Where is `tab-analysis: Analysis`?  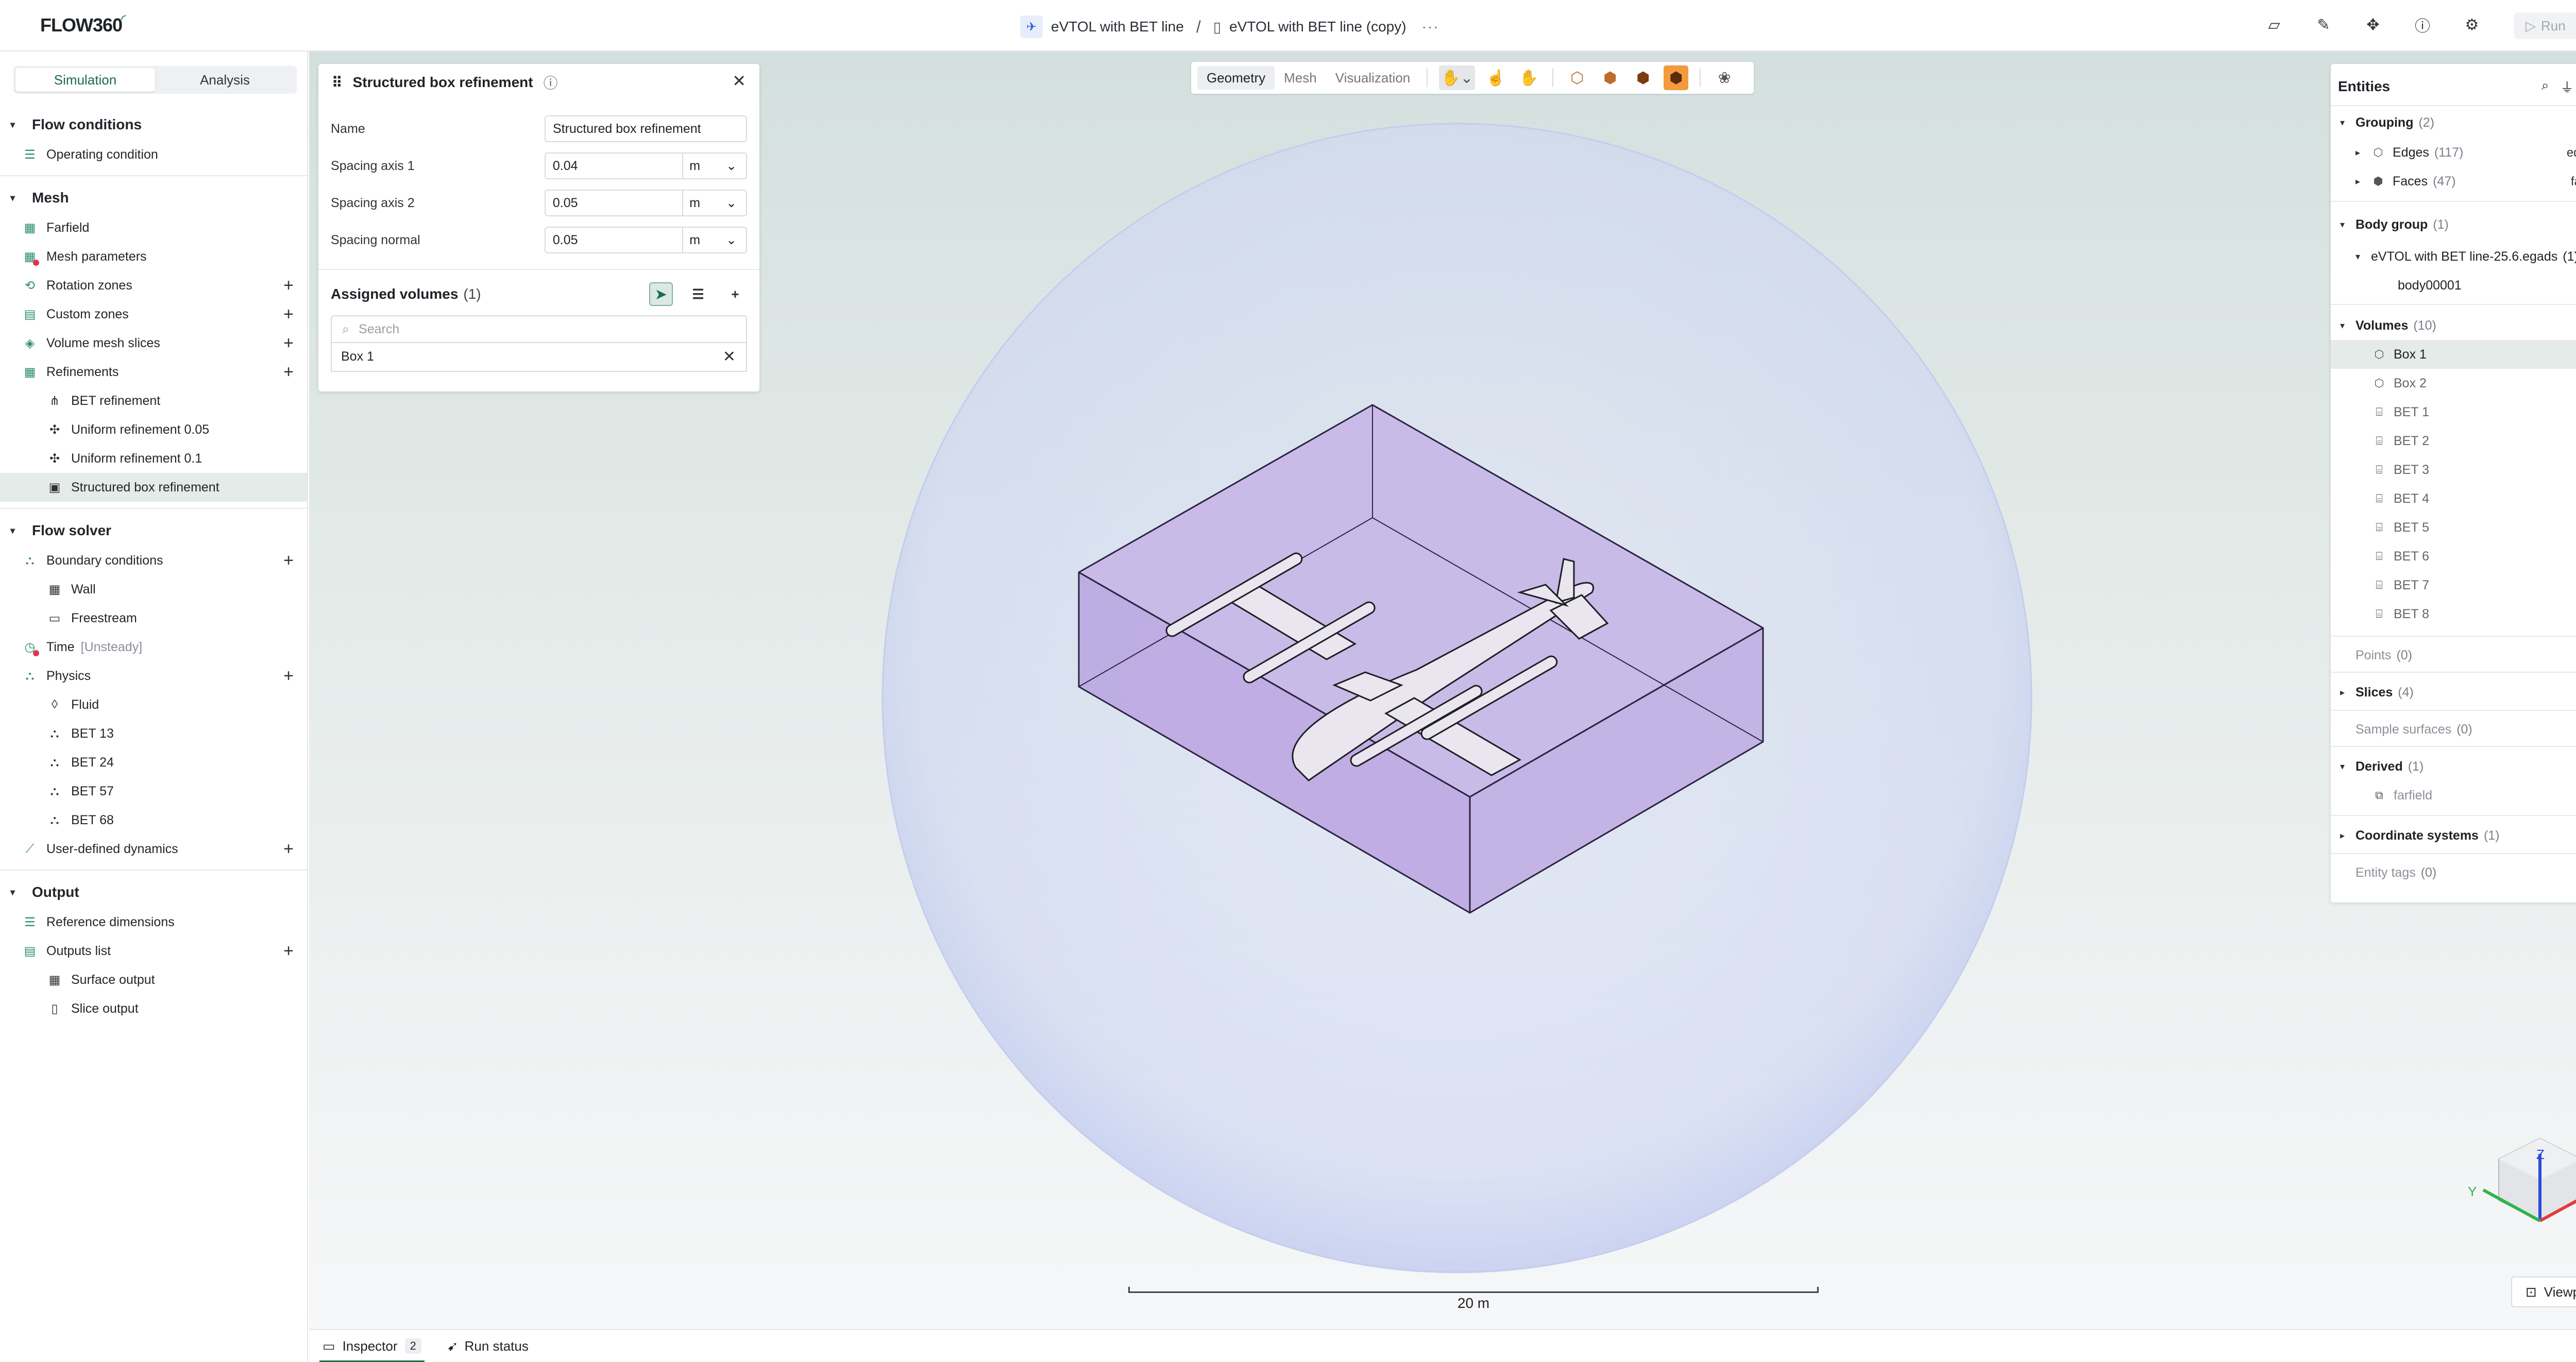
tab-analysis: Analysis is located at coordinates (225, 80).